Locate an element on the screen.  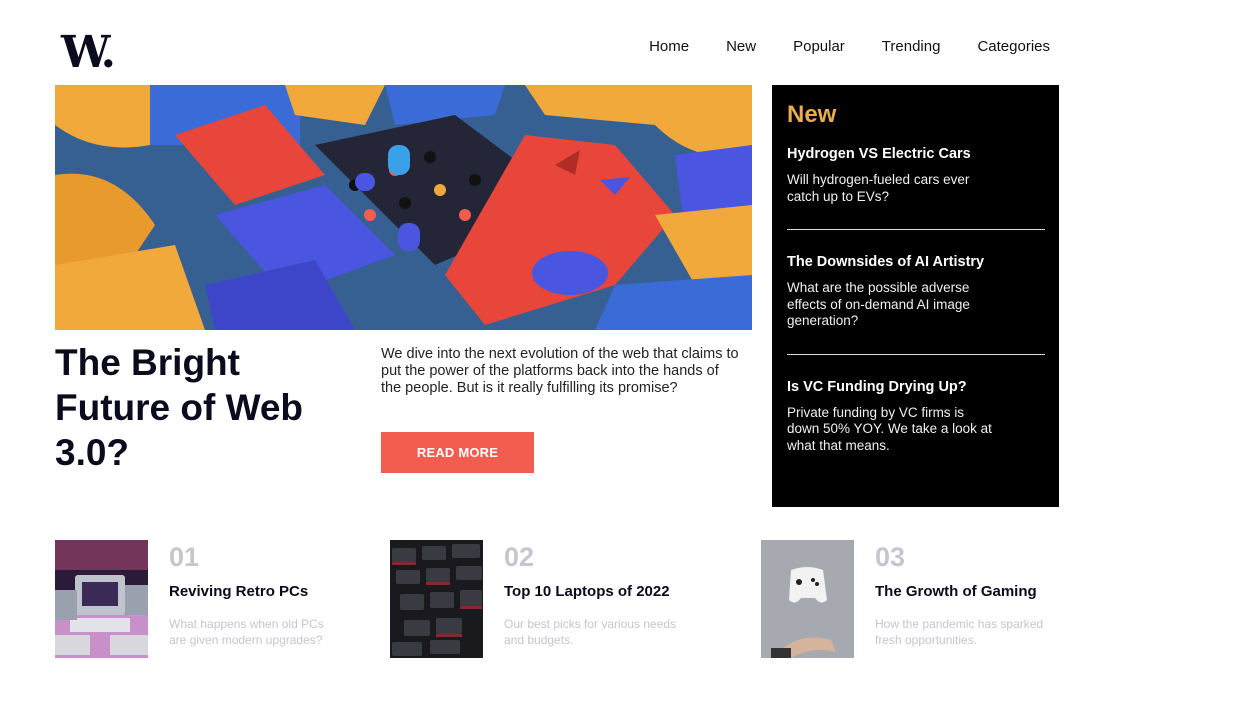
card-number: 03 is located at coordinates (890, 557).